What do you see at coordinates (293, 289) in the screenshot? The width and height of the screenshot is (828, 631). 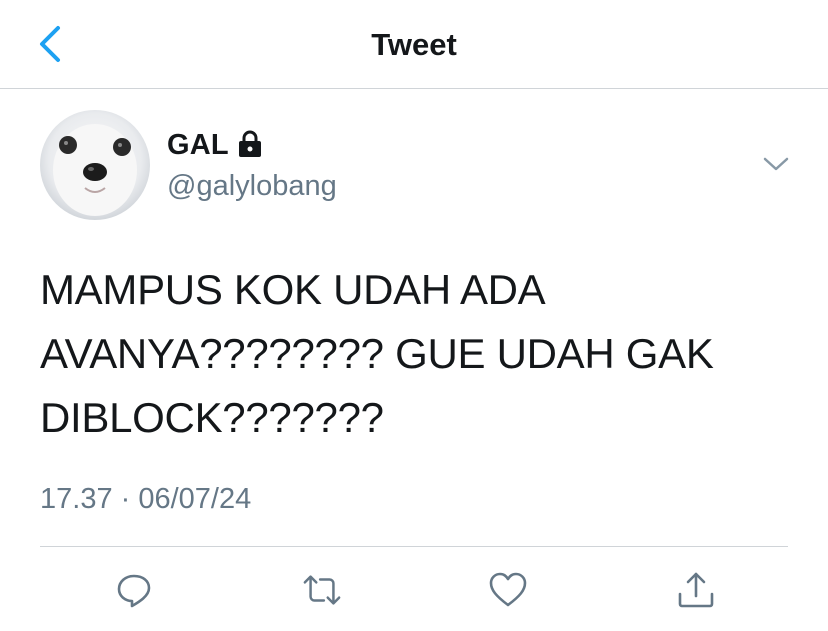 I see `tweet-text-line: MAMPUS KOK UDAH ADA` at bounding box center [293, 289].